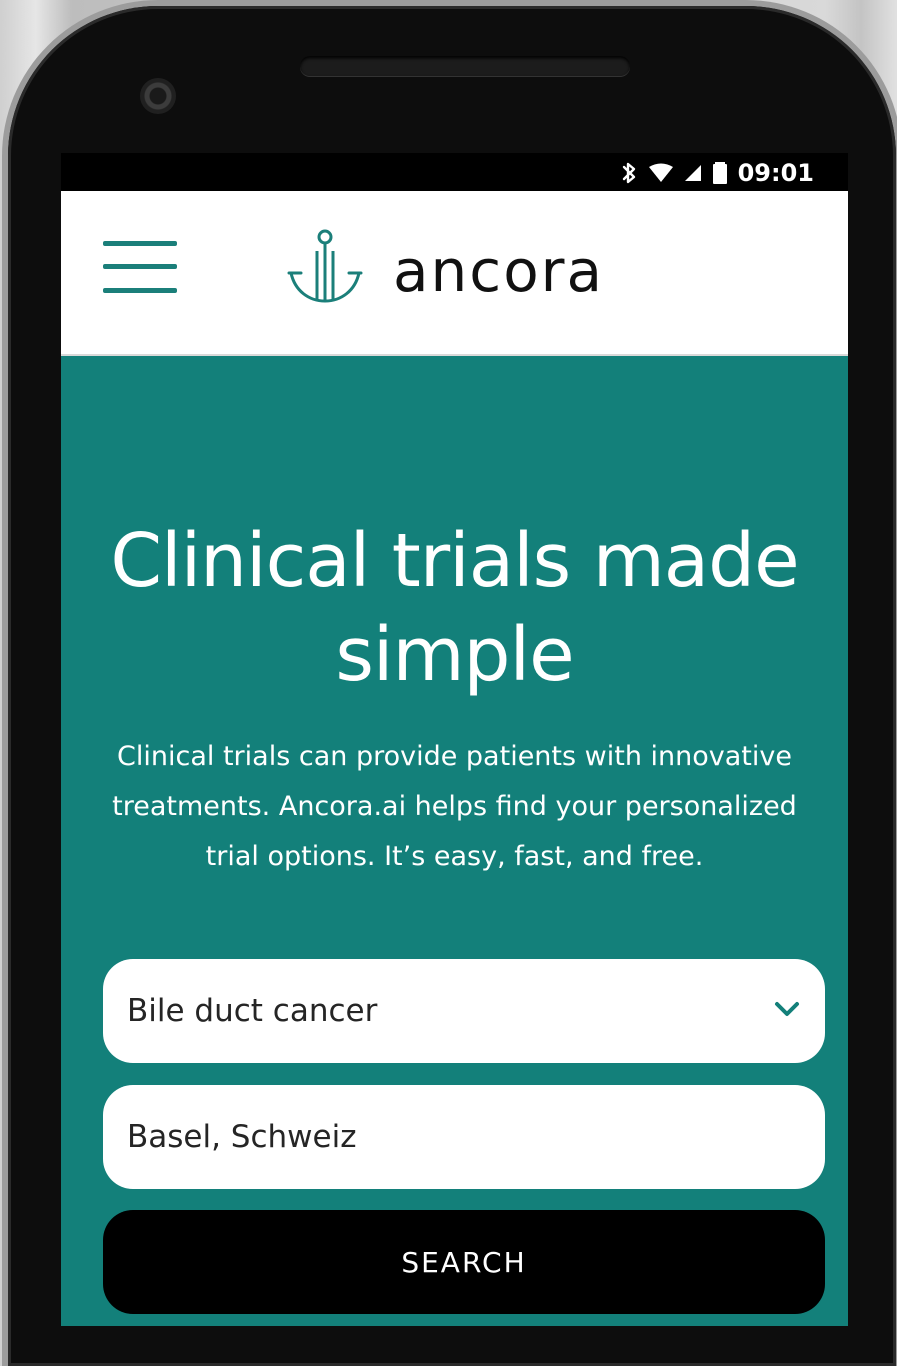  I want to click on bluetooth-icon, so click(629, 173).